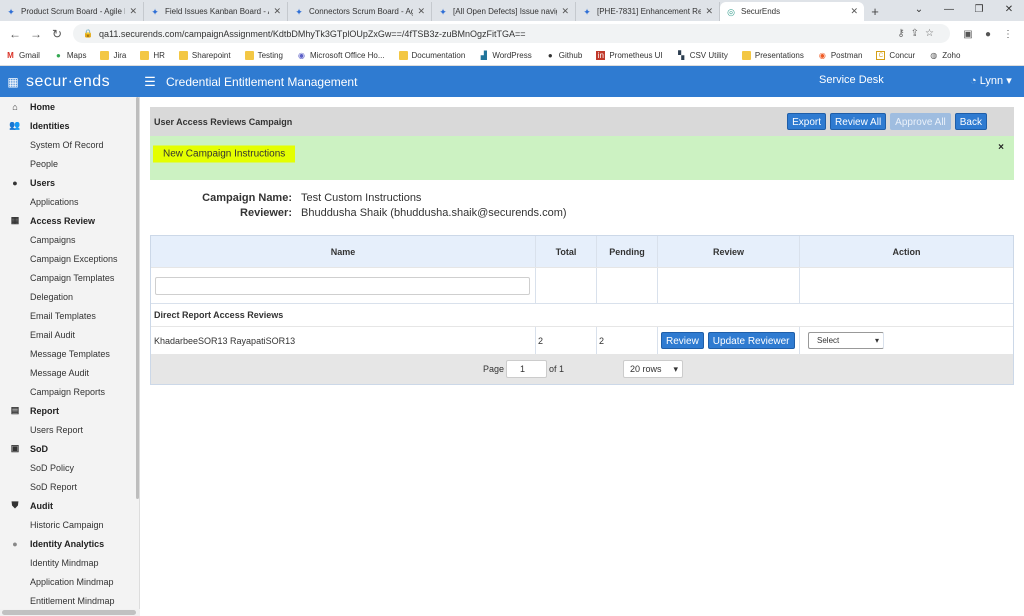  I want to click on profile-icon: ●, so click(988, 34).